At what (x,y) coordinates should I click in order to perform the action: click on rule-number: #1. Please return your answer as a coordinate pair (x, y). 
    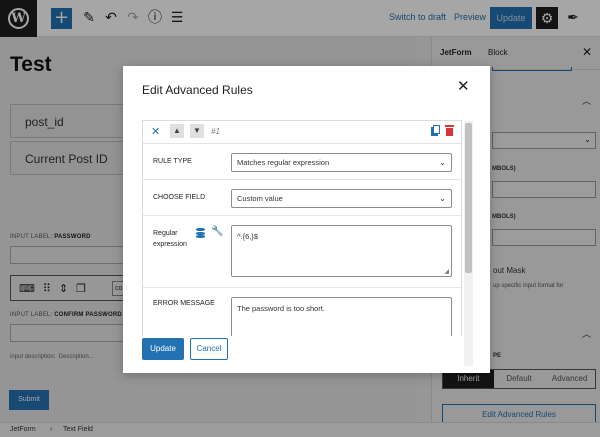
    Looking at the image, I should click on (215, 131).